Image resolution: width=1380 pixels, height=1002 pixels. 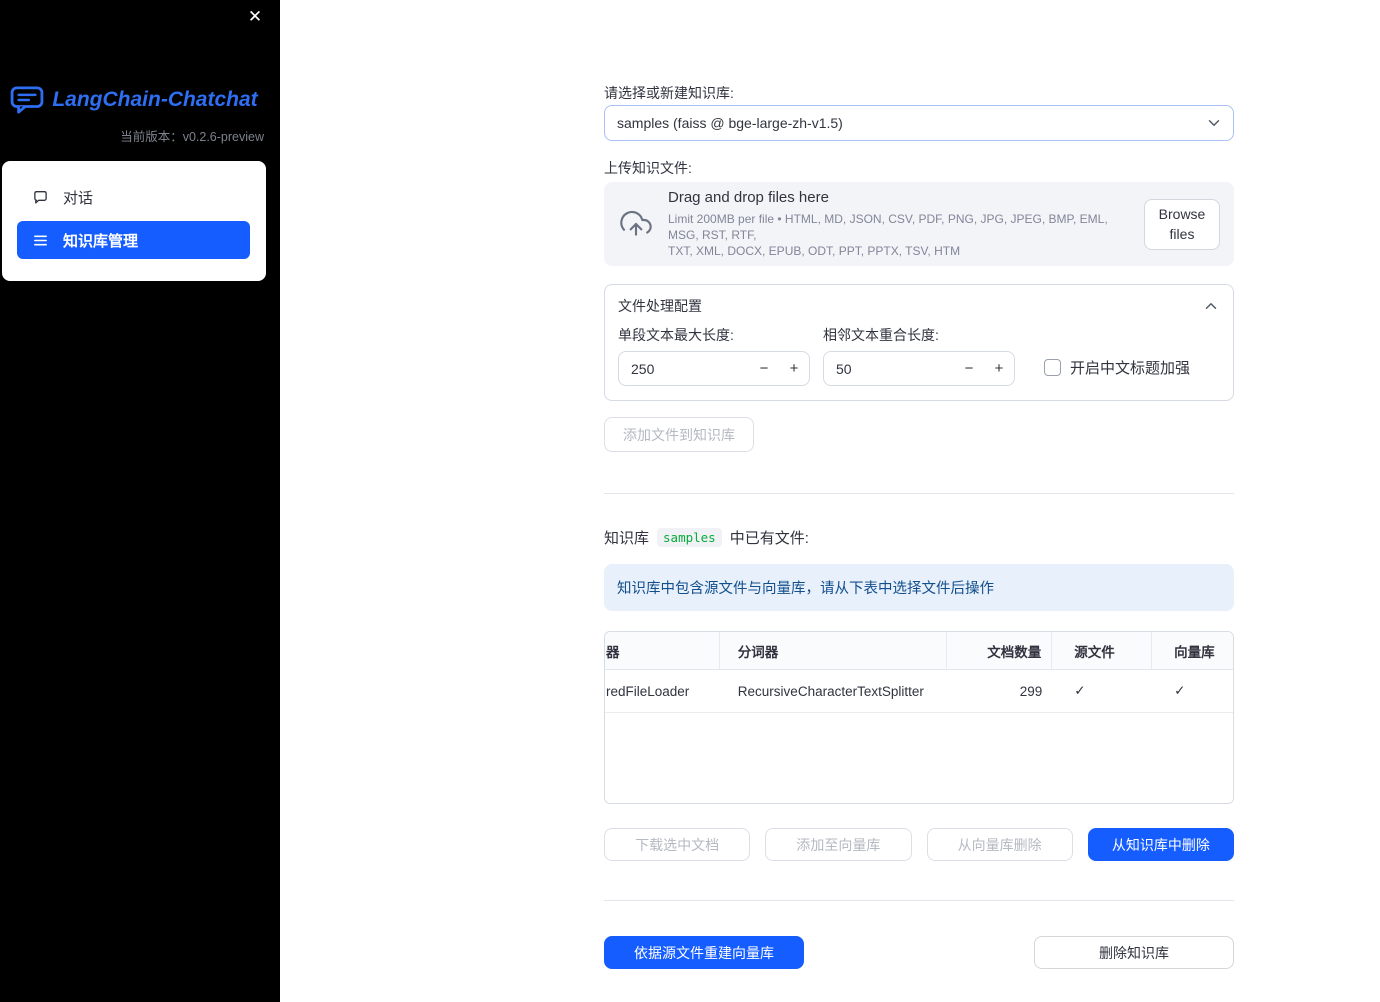 I want to click on chunk-size-field: 单段文本最大长度: 250 − +, so click(x=714, y=355).